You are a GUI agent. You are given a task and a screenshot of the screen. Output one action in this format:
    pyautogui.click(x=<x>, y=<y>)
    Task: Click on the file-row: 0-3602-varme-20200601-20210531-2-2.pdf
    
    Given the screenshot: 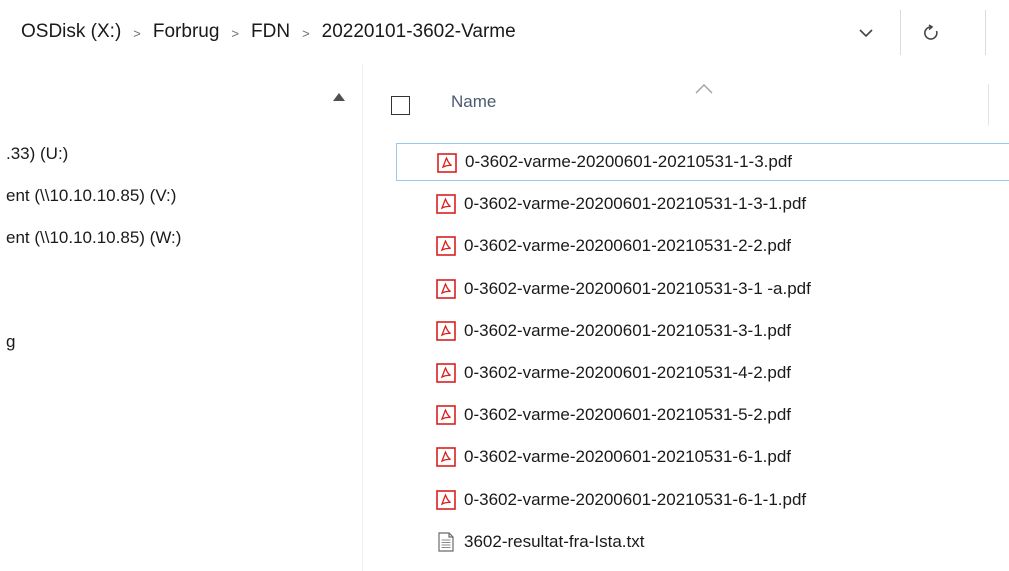 What is the action you would take?
    pyautogui.click(x=702, y=246)
    